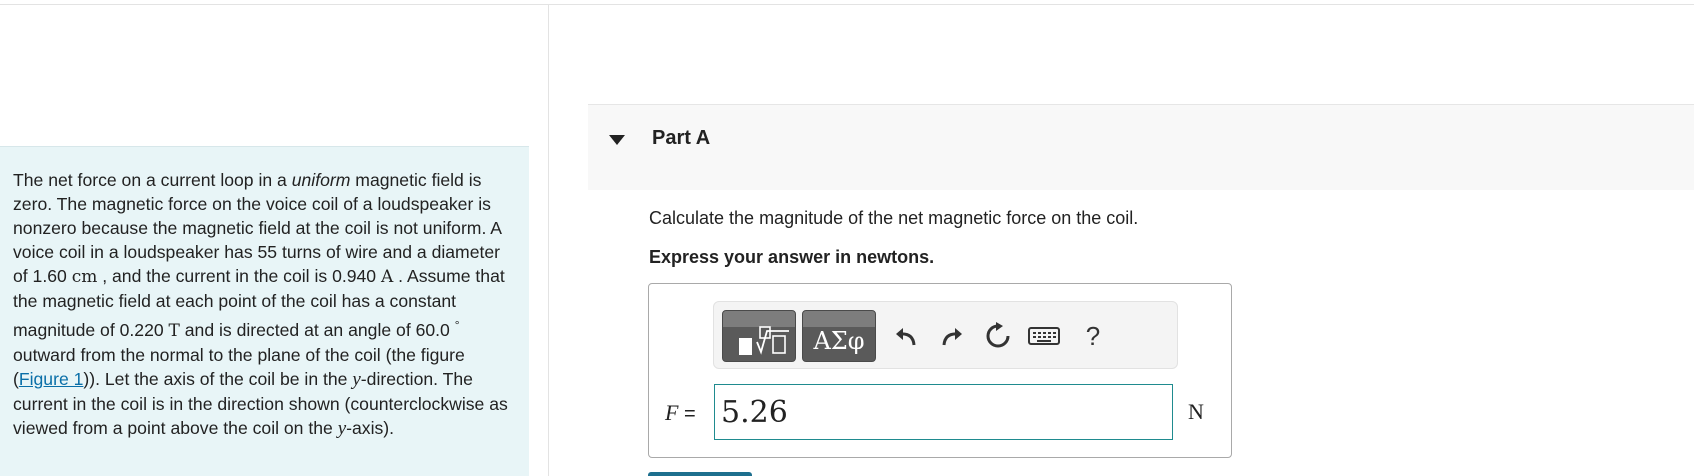 This screenshot has width=1694, height=476. I want to click on problem-text-segment: )). Let the axis of the coil be in the, so click(218, 378).